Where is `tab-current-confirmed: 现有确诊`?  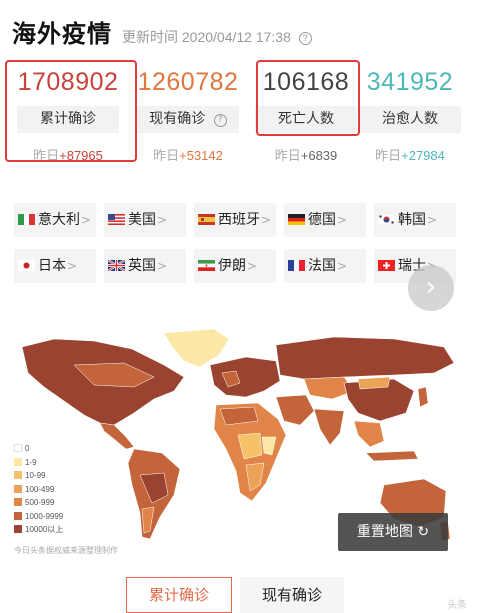 tab-current-confirmed: 现有确诊 is located at coordinates (292, 595).